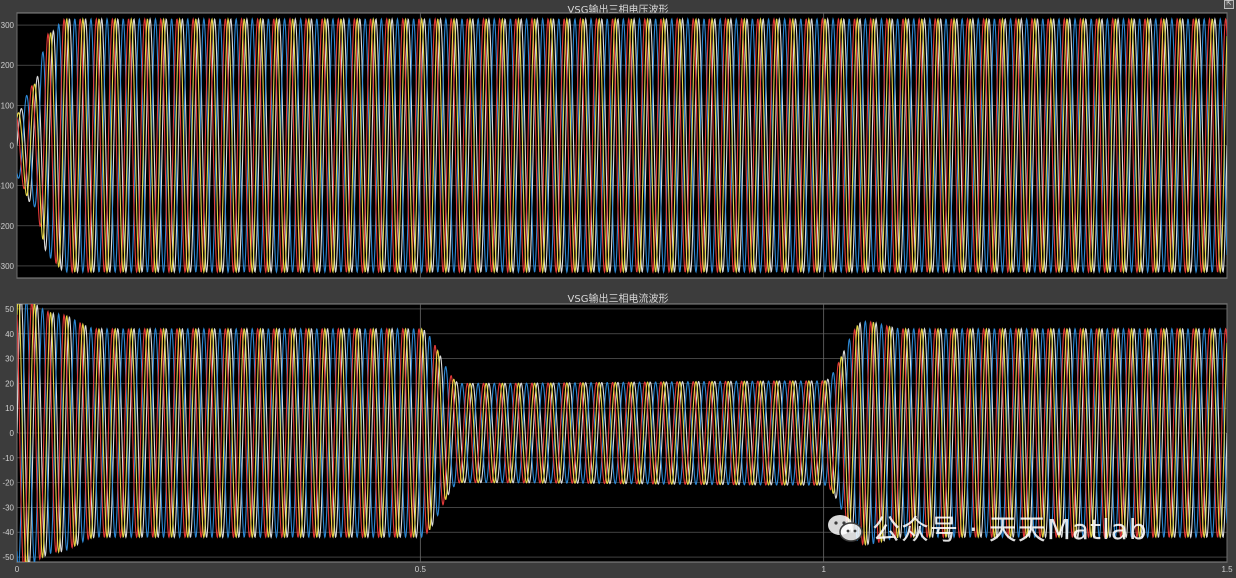 This screenshot has height=578, width=1236. I want to click on y-tick-label: -100, so click(7, 186).